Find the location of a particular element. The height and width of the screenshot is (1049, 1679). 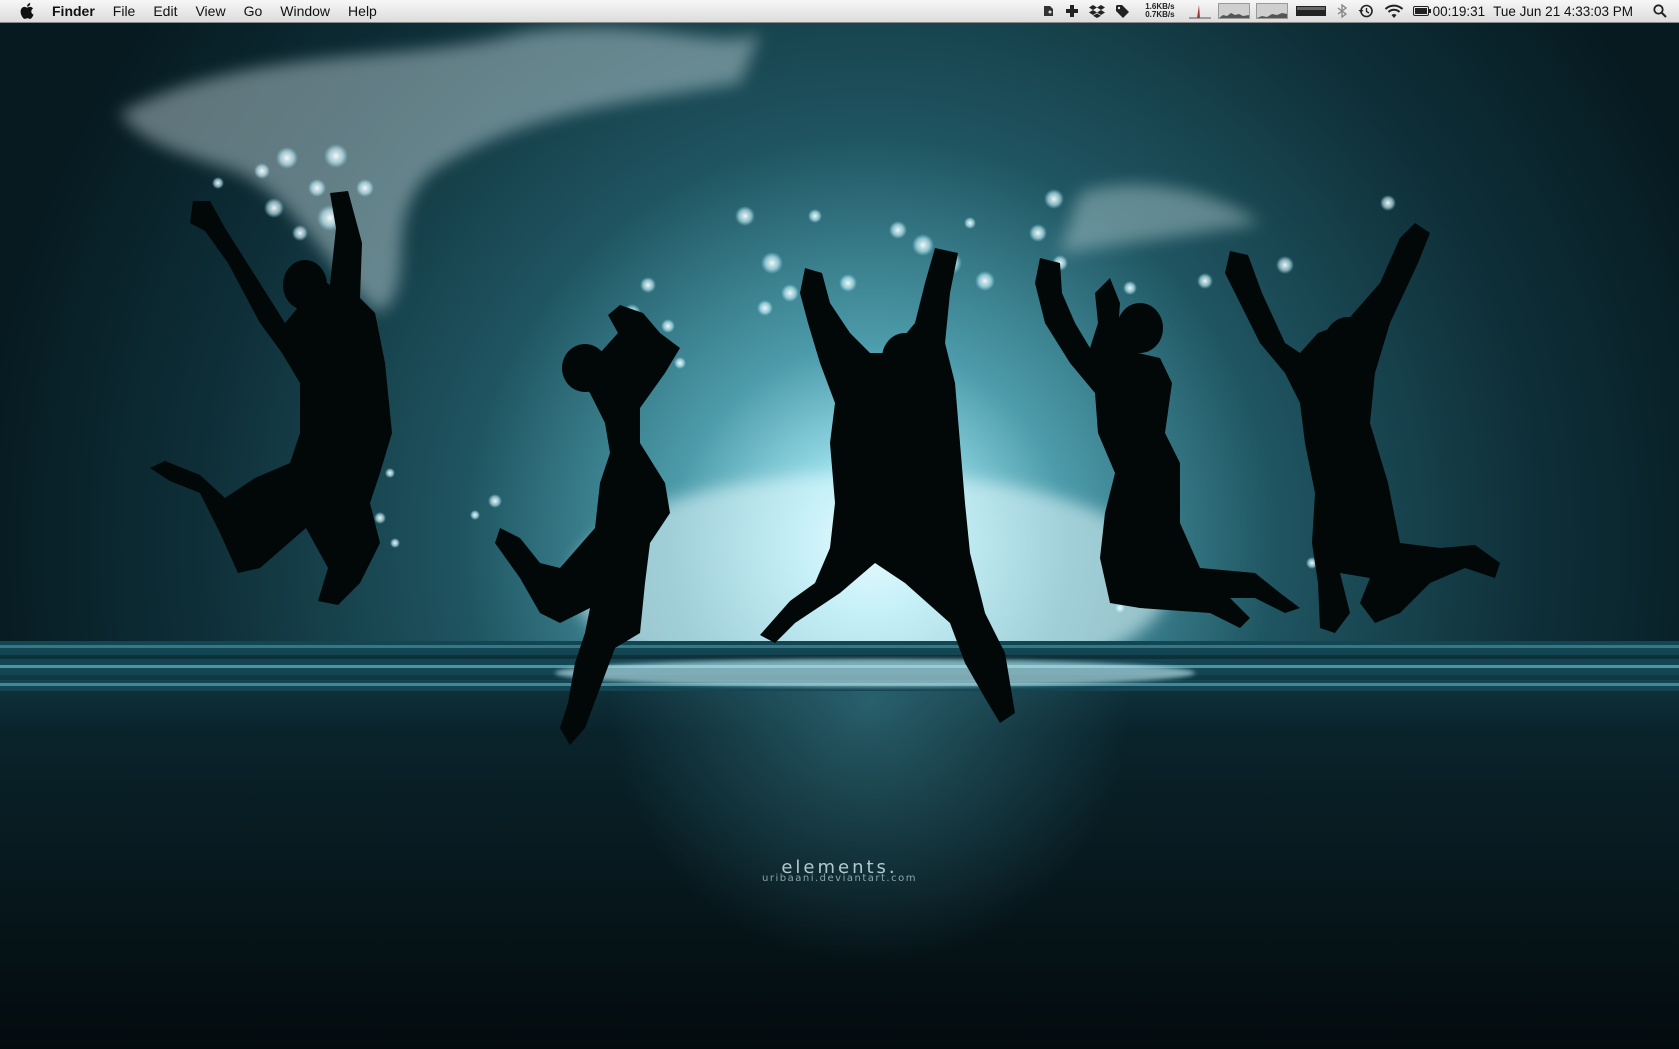

network-speed: 1.6KB/s 0.7KB/s is located at coordinates (1159, 11).